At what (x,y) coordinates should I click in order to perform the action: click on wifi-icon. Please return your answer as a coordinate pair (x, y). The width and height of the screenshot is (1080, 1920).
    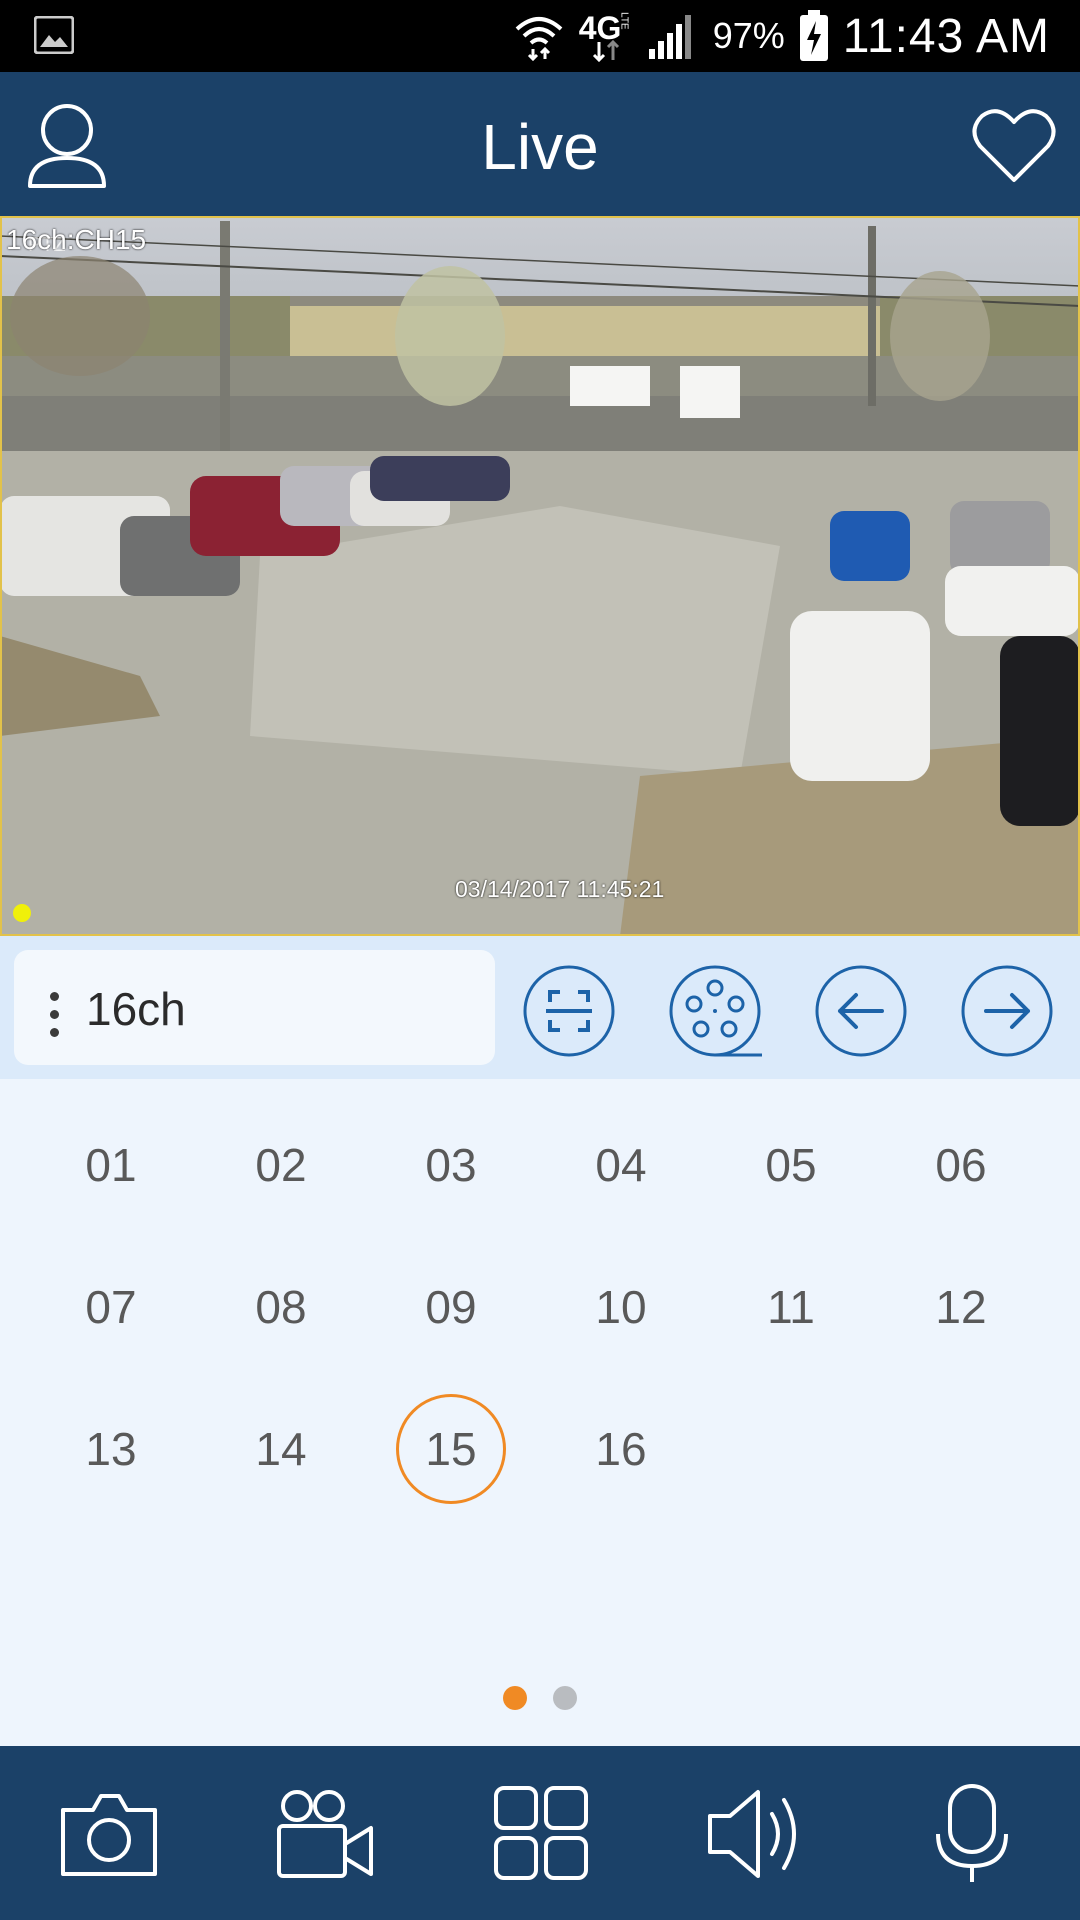
    Looking at the image, I should click on (539, 39).